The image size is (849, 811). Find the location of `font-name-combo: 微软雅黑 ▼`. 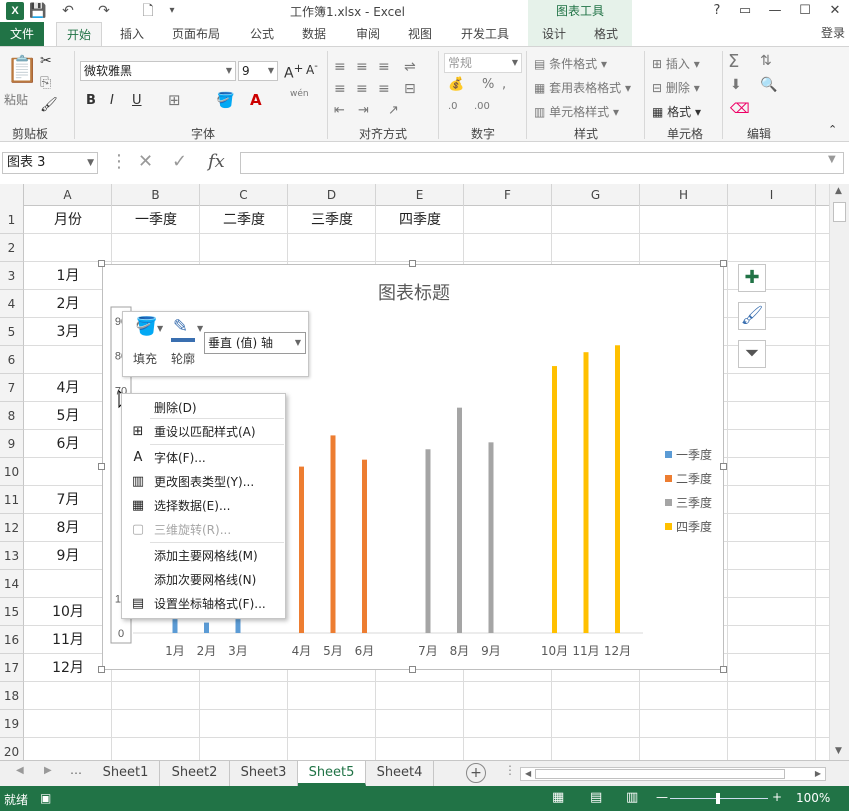

font-name-combo: 微软雅黑 ▼ is located at coordinates (158, 71).